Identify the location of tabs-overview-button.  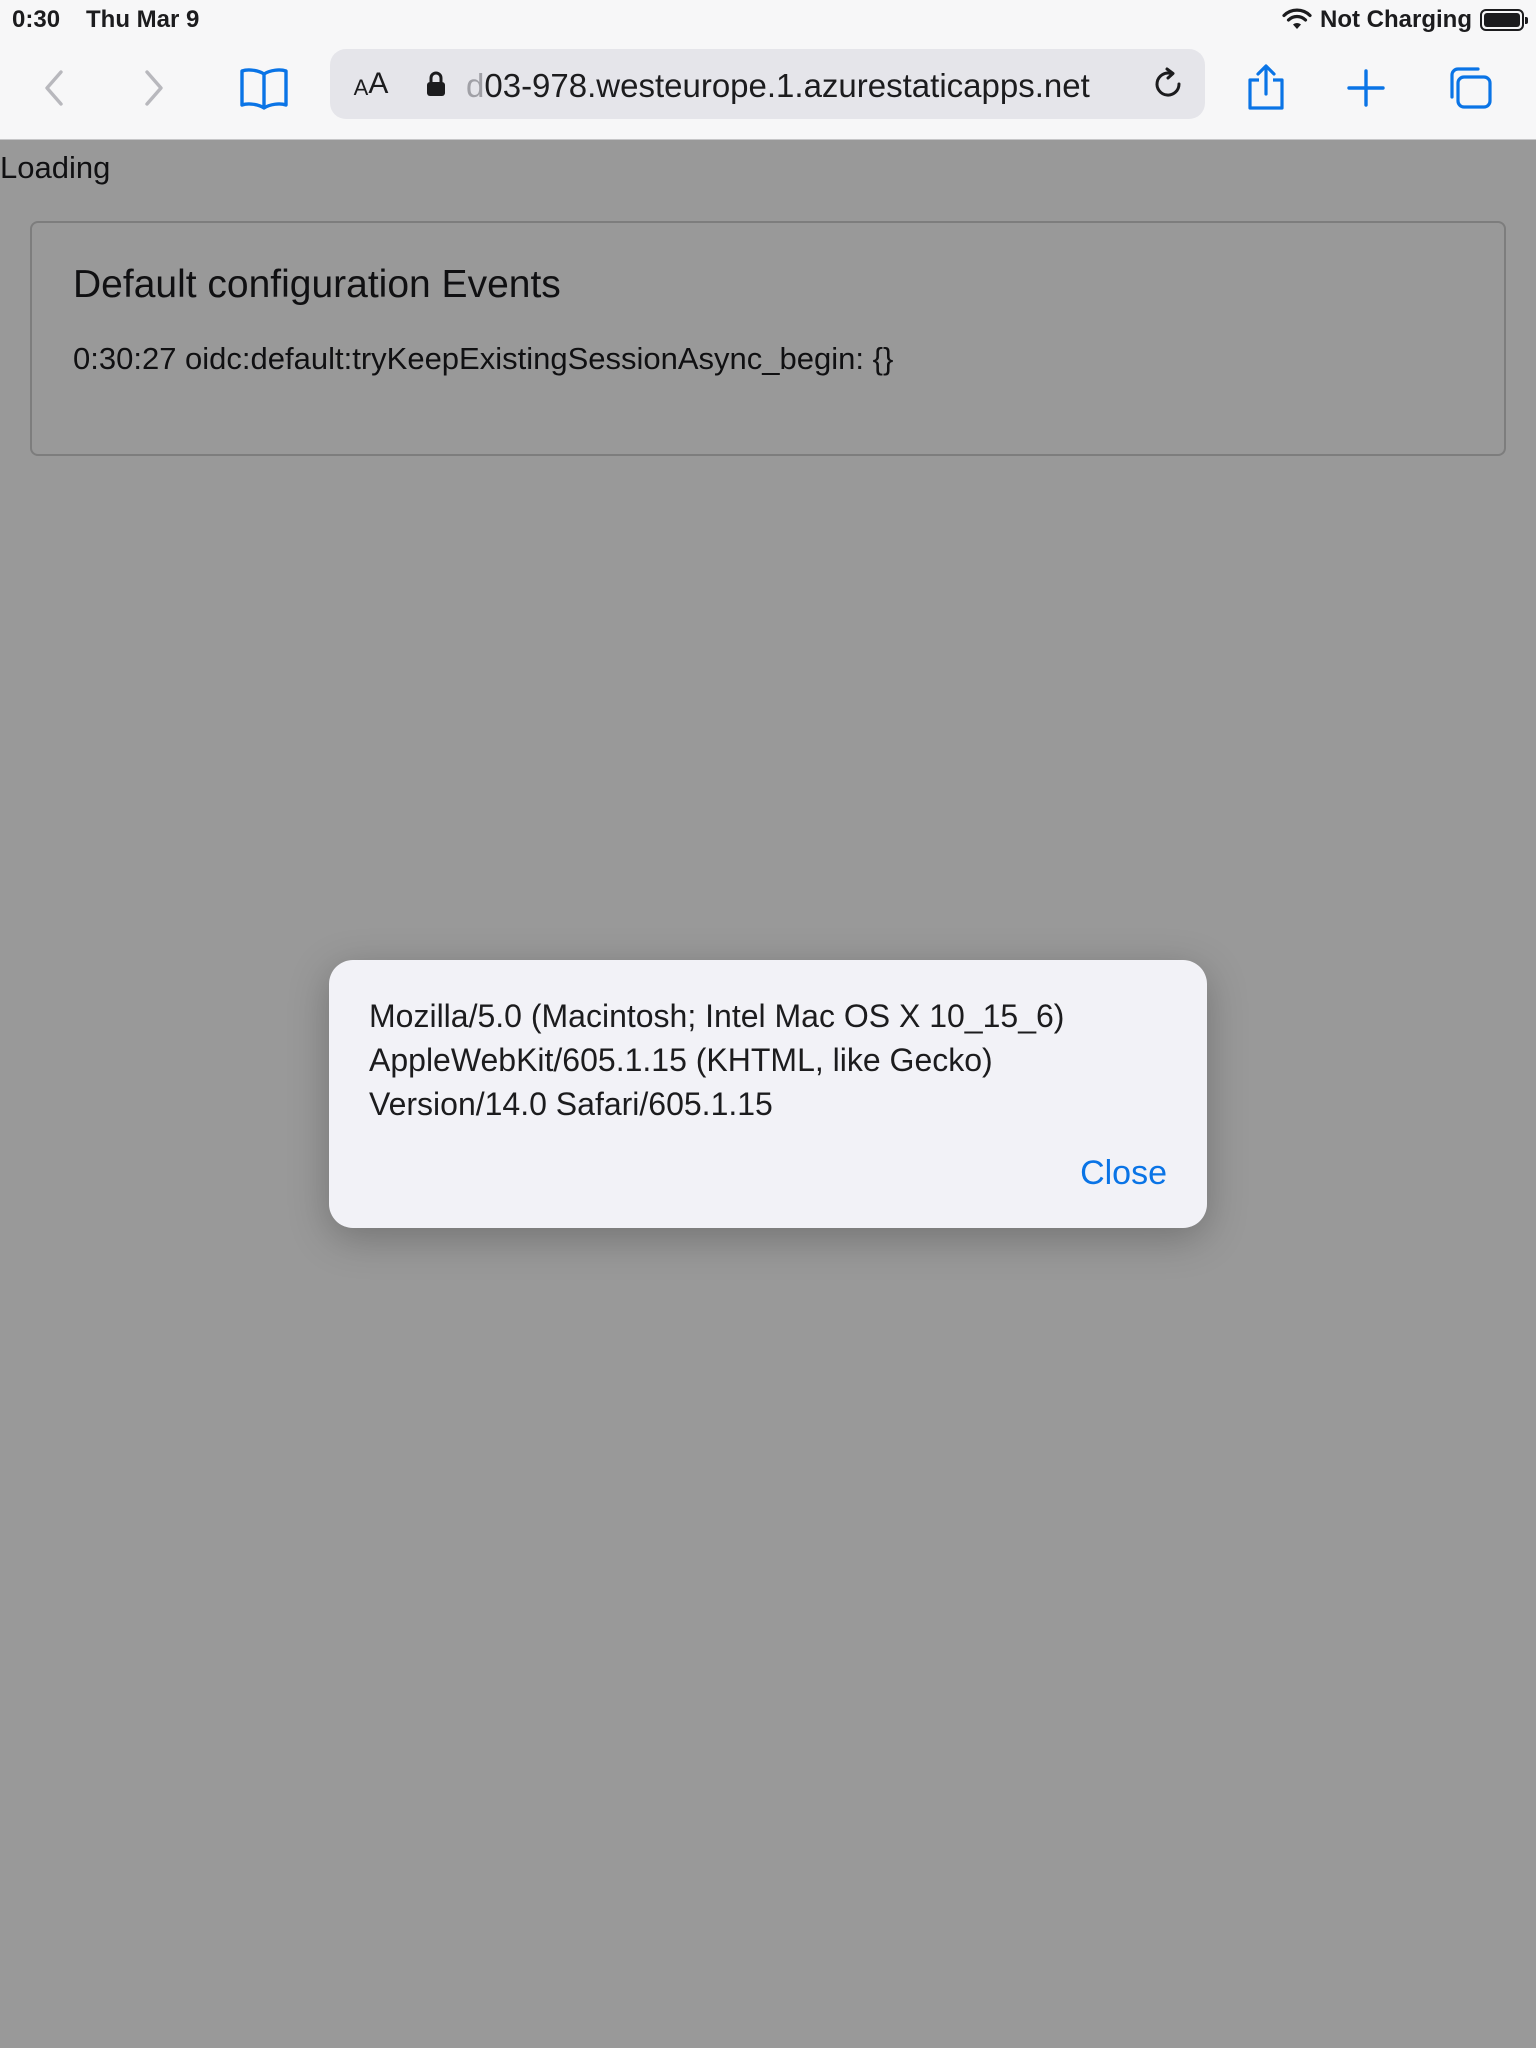
(1470, 88).